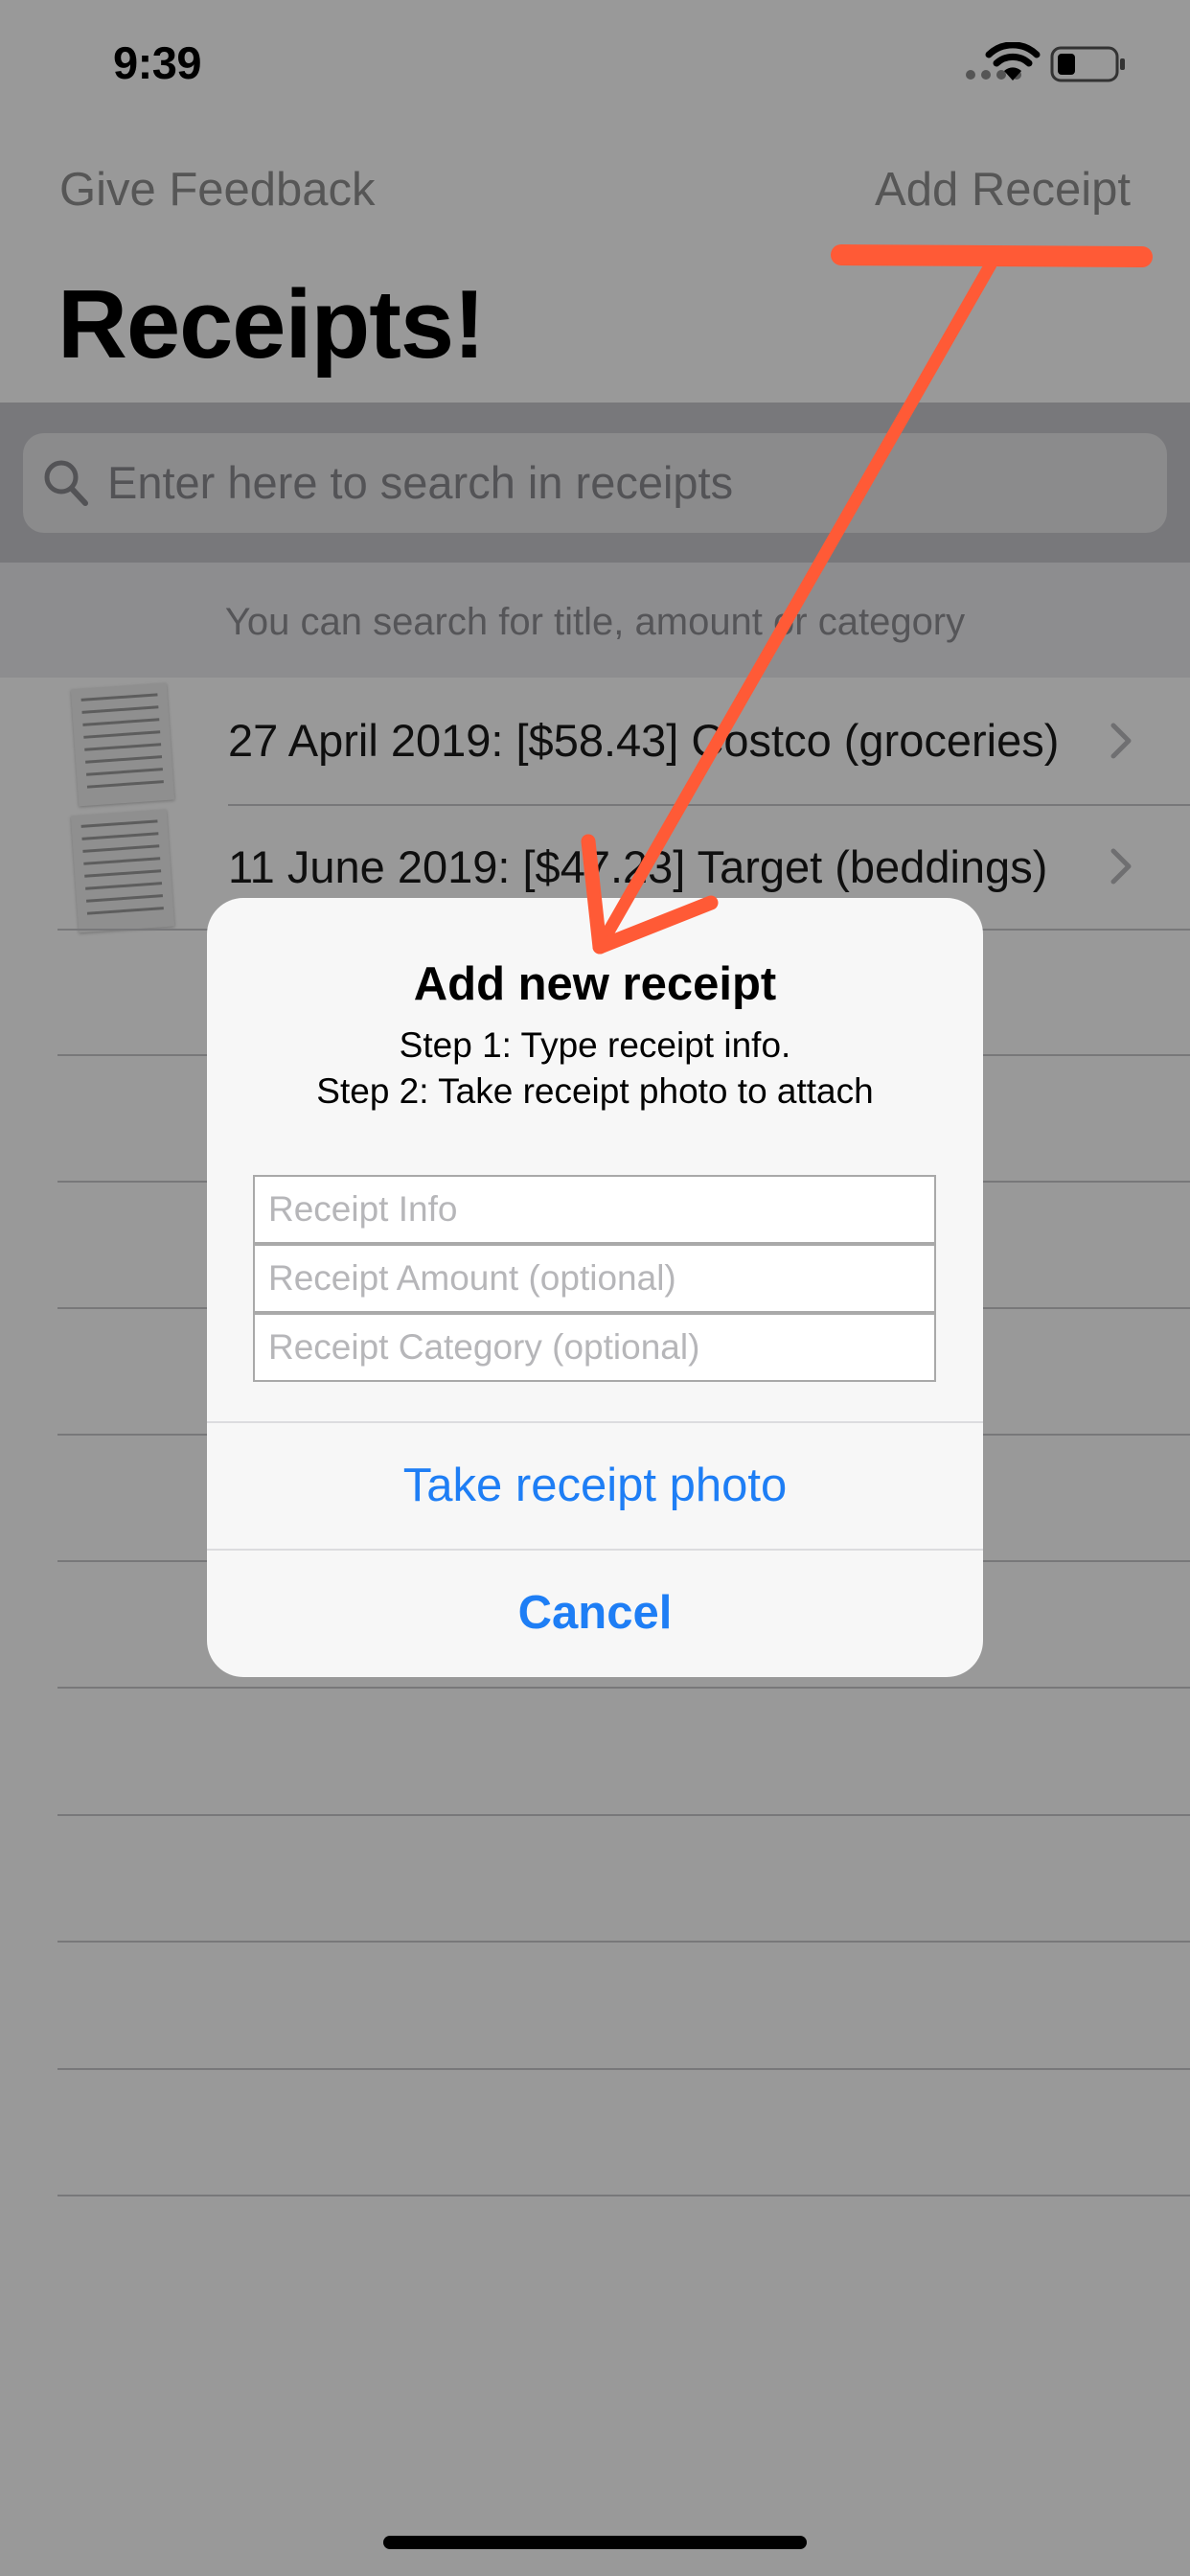  Describe the element at coordinates (595, 1613) in the screenshot. I see `cancel-button: Cancel` at that location.